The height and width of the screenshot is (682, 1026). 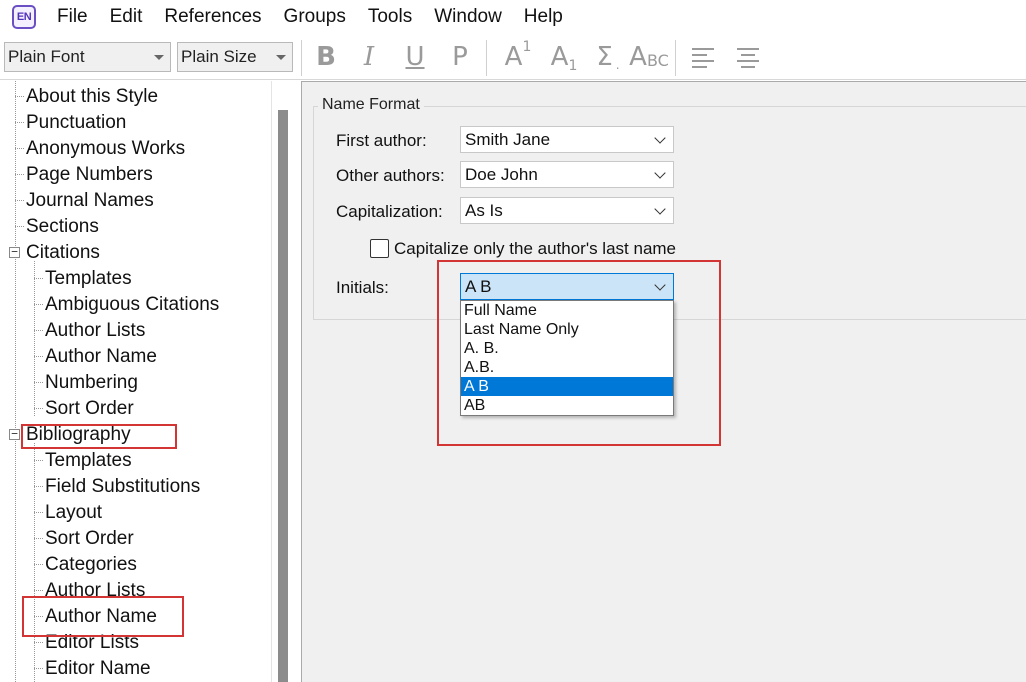 I want to click on initials-option: Last Name Only, so click(x=567, y=329).